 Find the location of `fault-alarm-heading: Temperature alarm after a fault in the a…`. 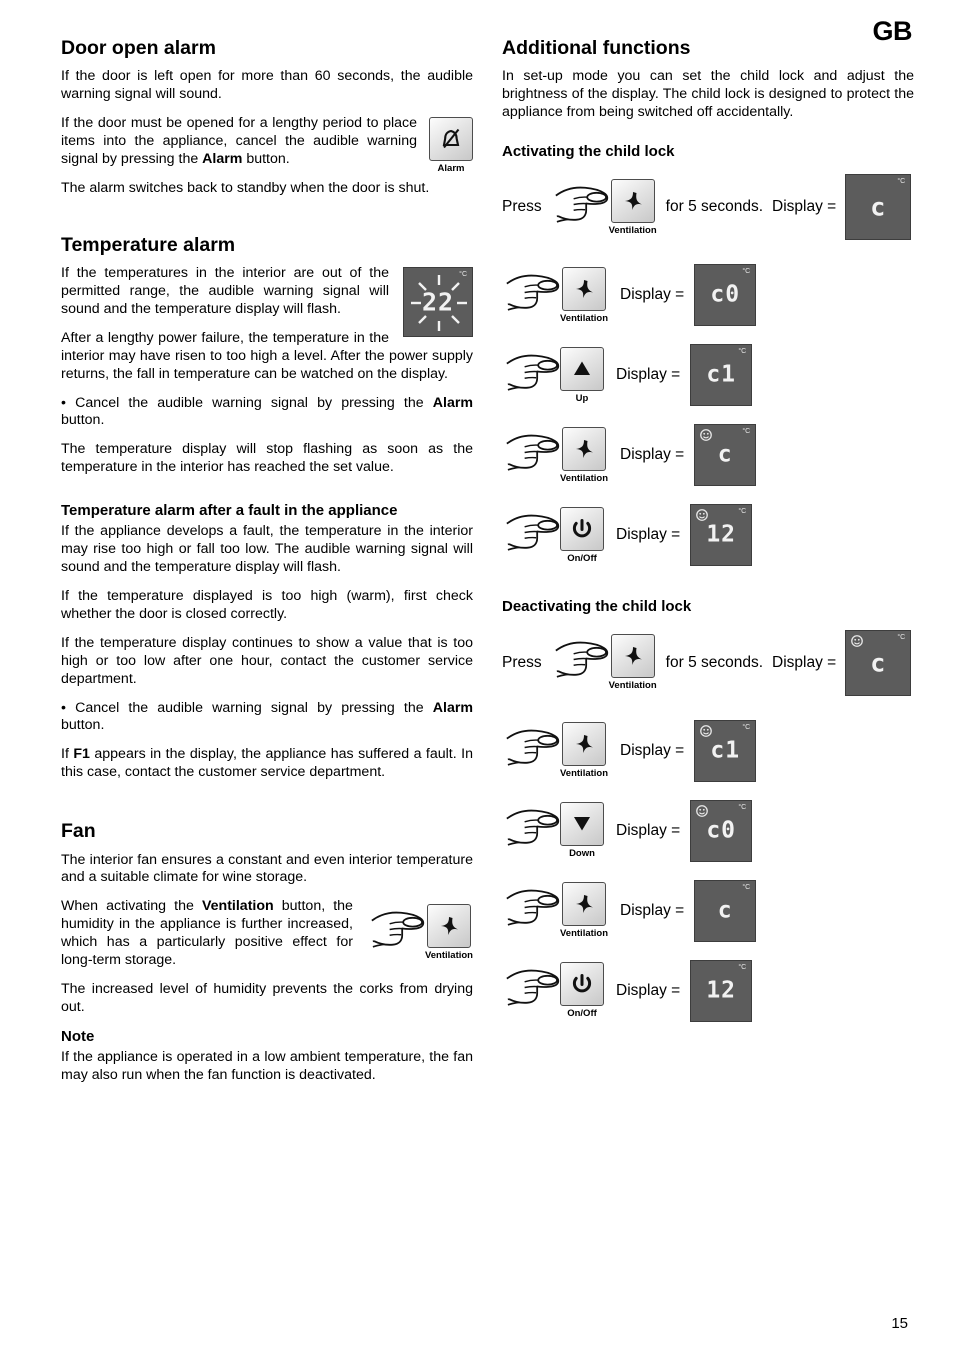

fault-alarm-heading: Temperature alarm after a fault in the a… is located at coordinates (229, 511).